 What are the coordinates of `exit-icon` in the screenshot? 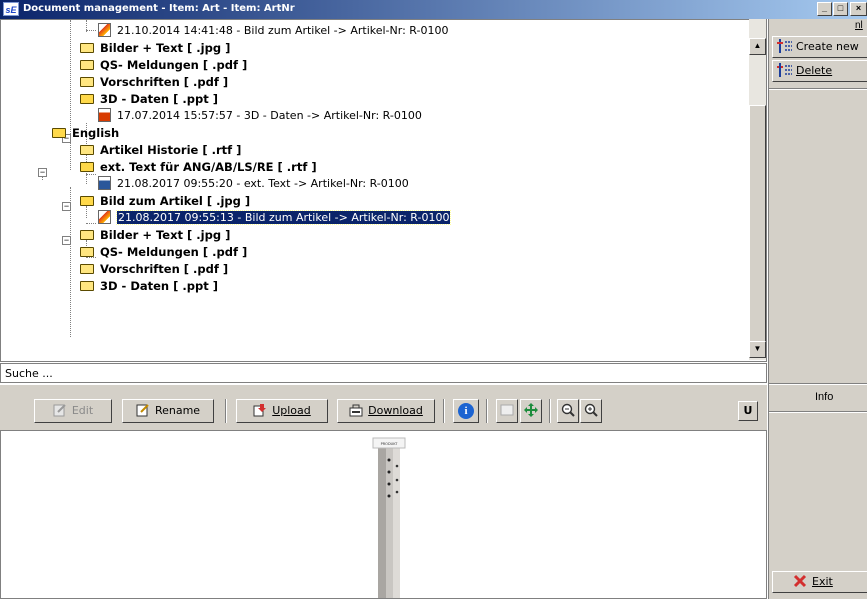 It's located at (800, 581).